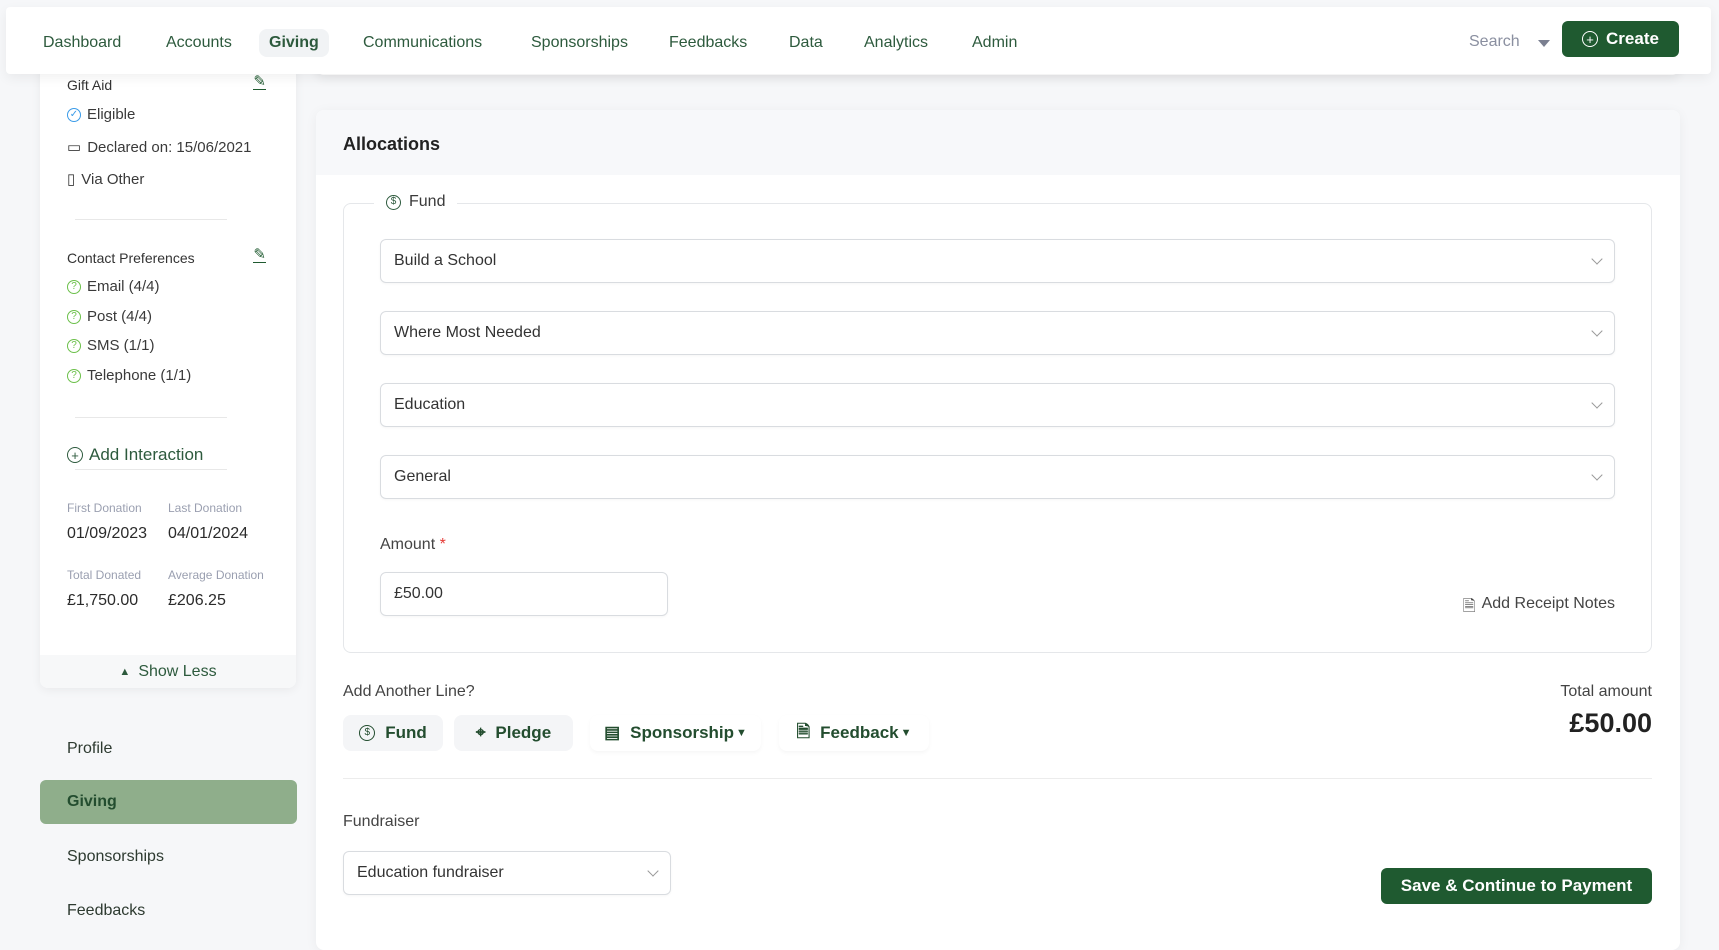 This screenshot has width=1719, height=950. I want to click on average-donation-label: Average Donation, so click(216, 575).